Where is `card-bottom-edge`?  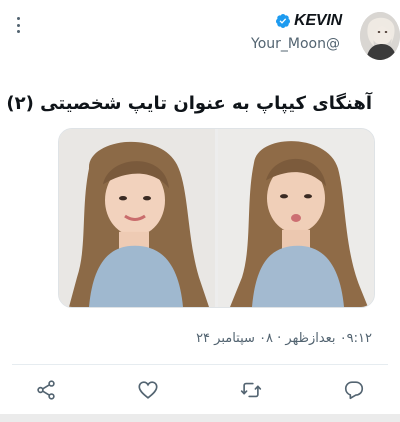
card-bottom-edge is located at coordinates (200, 418).